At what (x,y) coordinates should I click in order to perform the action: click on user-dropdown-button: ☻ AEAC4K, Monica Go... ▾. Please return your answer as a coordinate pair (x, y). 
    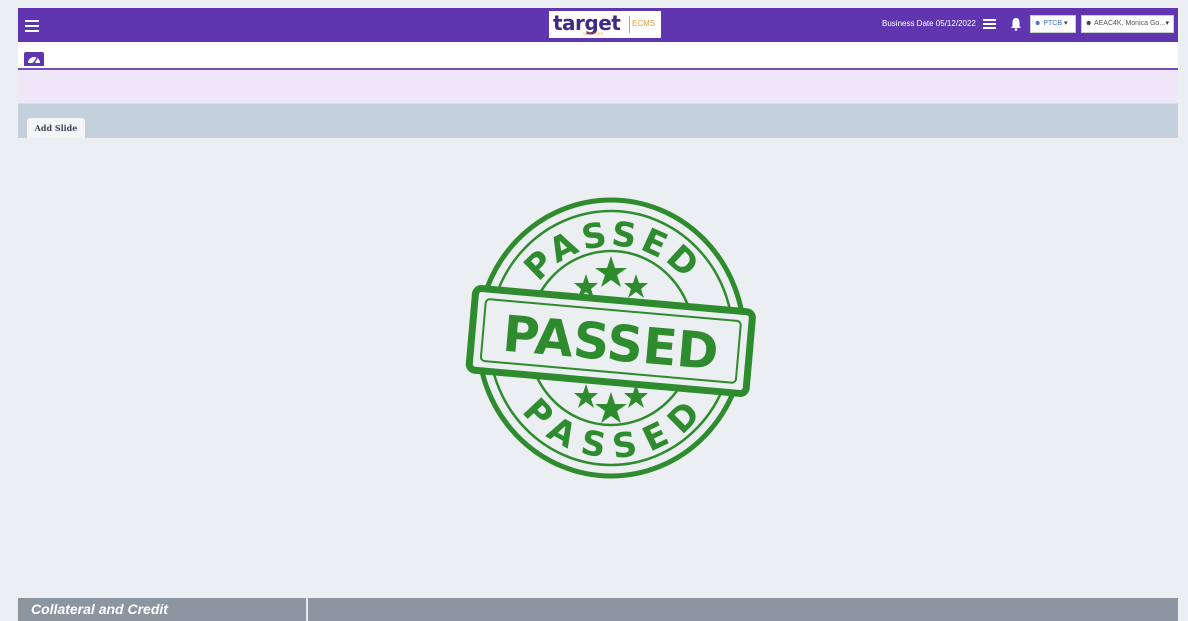
    Looking at the image, I should click on (1127, 24).